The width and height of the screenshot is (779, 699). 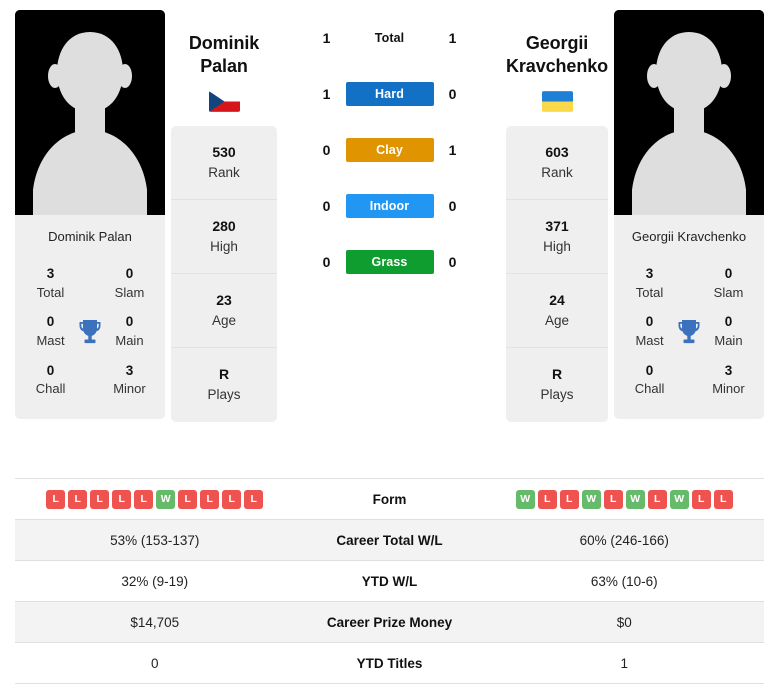 I want to click on left-titles-row-2: 0 Mast 0 Main, so click(x=90, y=332).